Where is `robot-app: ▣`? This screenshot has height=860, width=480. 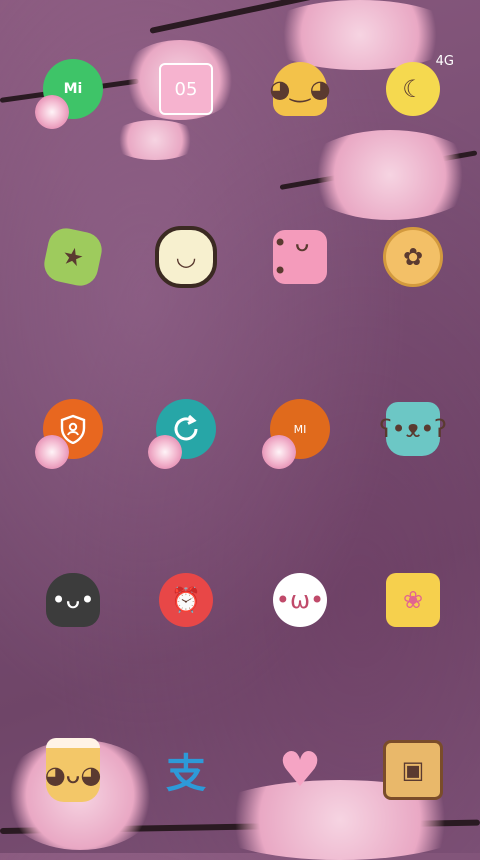
robot-app: ▣ is located at coordinates (413, 770).